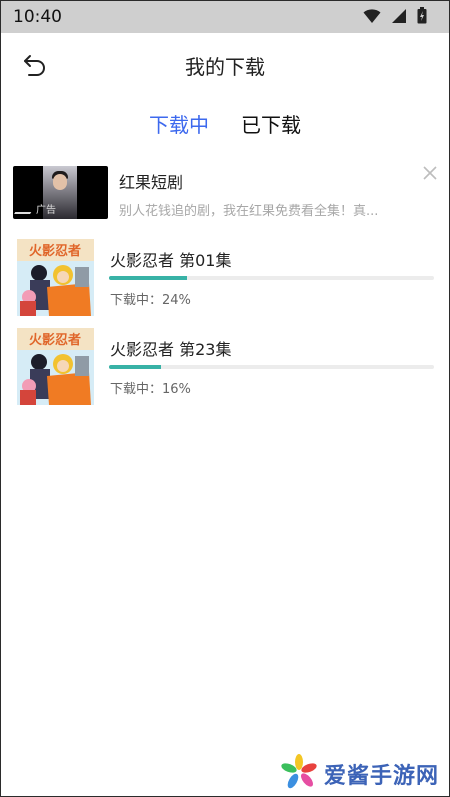  What do you see at coordinates (151, 182) in the screenshot?
I see `ad-title: 红果短剧` at bounding box center [151, 182].